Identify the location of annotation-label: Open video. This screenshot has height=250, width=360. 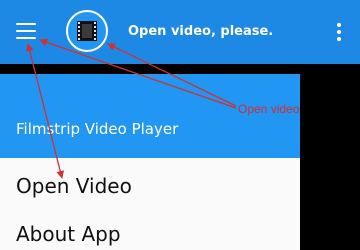
(269, 109).